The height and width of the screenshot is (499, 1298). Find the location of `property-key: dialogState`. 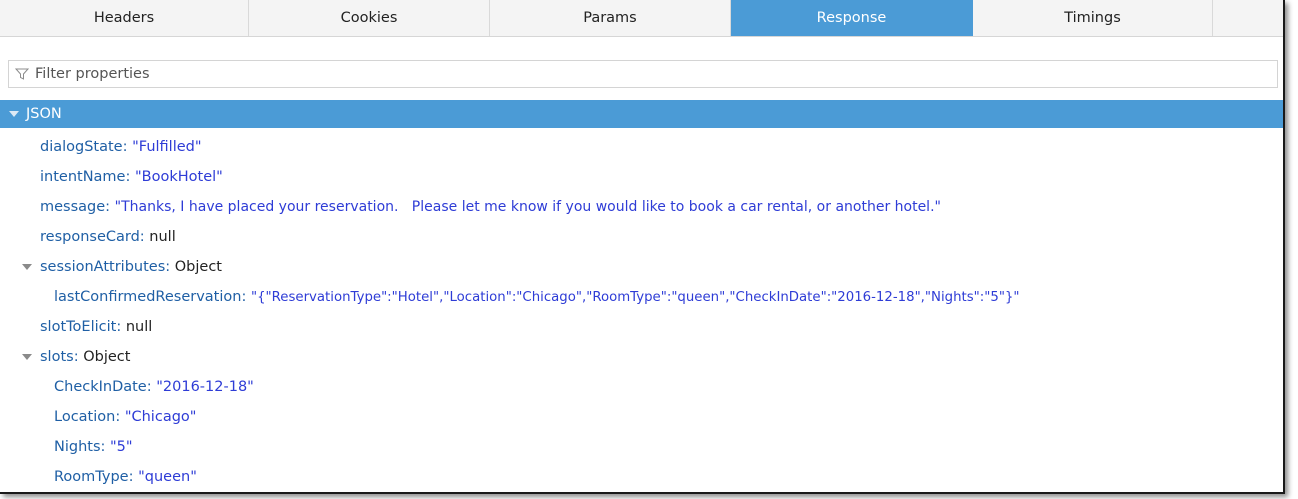

property-key: dialogState is located at coordinates (81, 147).